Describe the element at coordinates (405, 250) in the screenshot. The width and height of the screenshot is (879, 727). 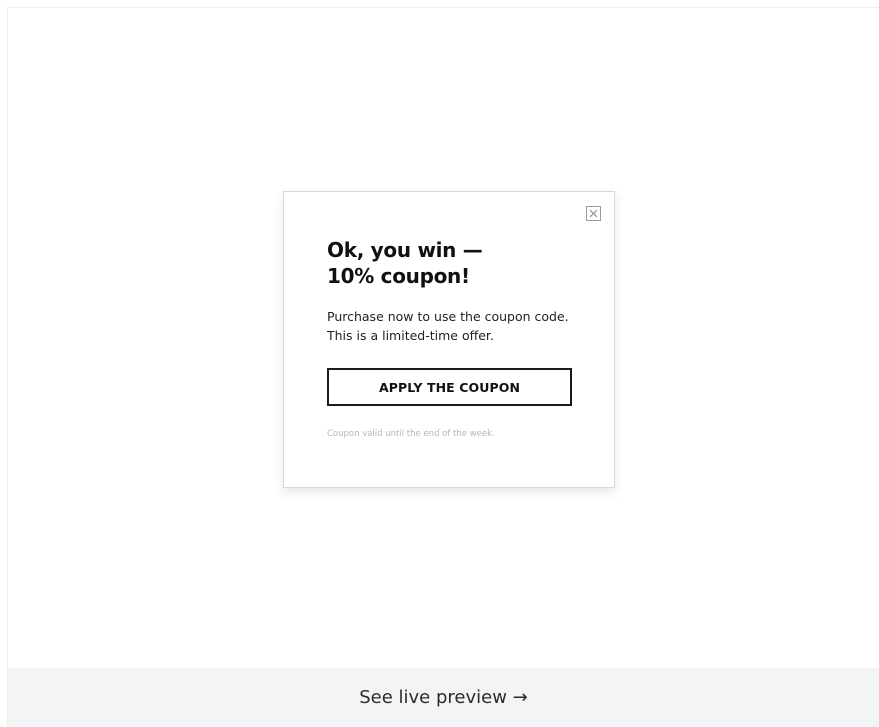
I see `popup-title-line-1: Ok, you win —` at that location.